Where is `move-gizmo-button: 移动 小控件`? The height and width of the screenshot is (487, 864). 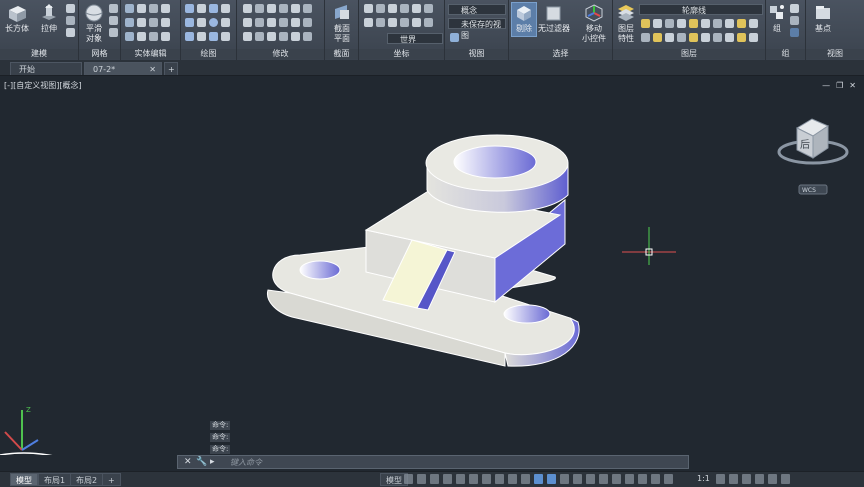
move-gizmo-button: 移动 小控件 is located at coordinates (594, 23).